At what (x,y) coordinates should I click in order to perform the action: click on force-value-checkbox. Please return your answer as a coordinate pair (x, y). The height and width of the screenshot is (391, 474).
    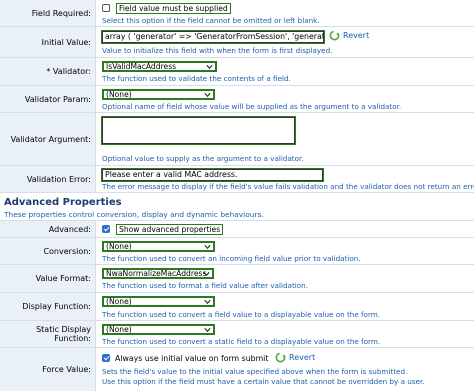
    Looking at the image, I should click on (106, 358).